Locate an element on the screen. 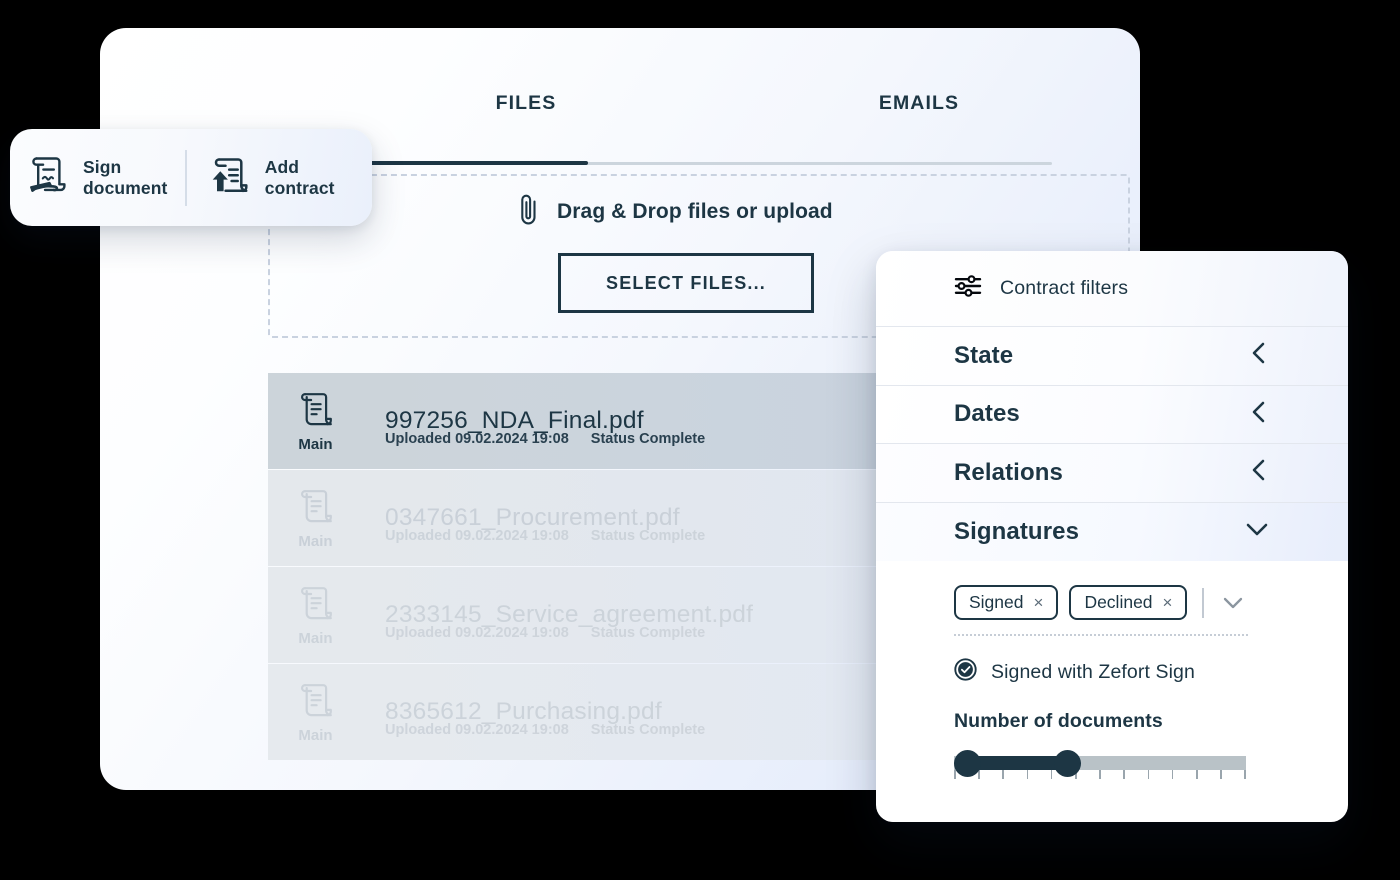  dropzone-text: Drag & Drop files or upload is located at coordinates (695, 211).